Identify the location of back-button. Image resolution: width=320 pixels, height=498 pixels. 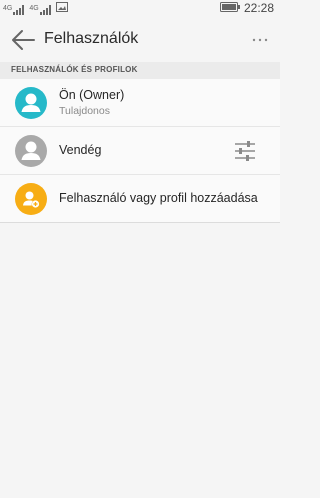
(23, 40).